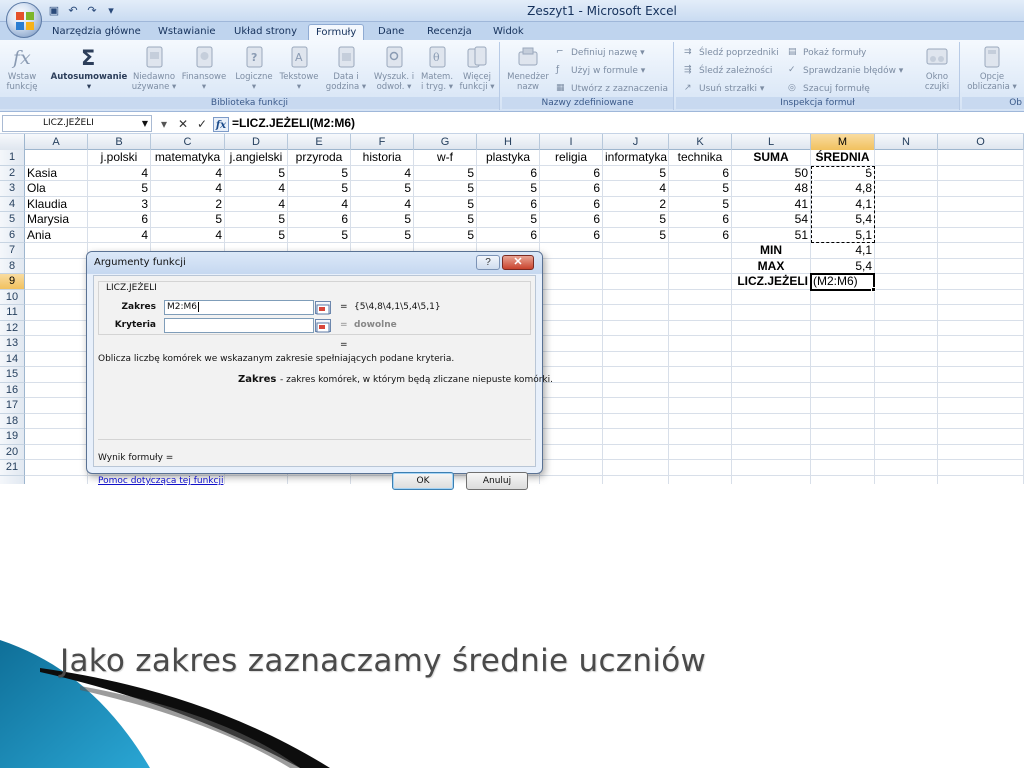 This screenshot has width=1024, height=768. I want to click on column-header-e: E, so click(319, 142).